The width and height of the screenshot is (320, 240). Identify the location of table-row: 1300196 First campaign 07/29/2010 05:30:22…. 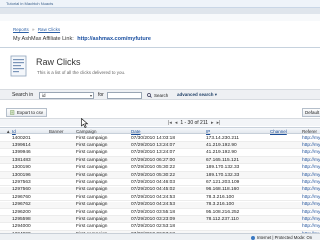
(160, 175).